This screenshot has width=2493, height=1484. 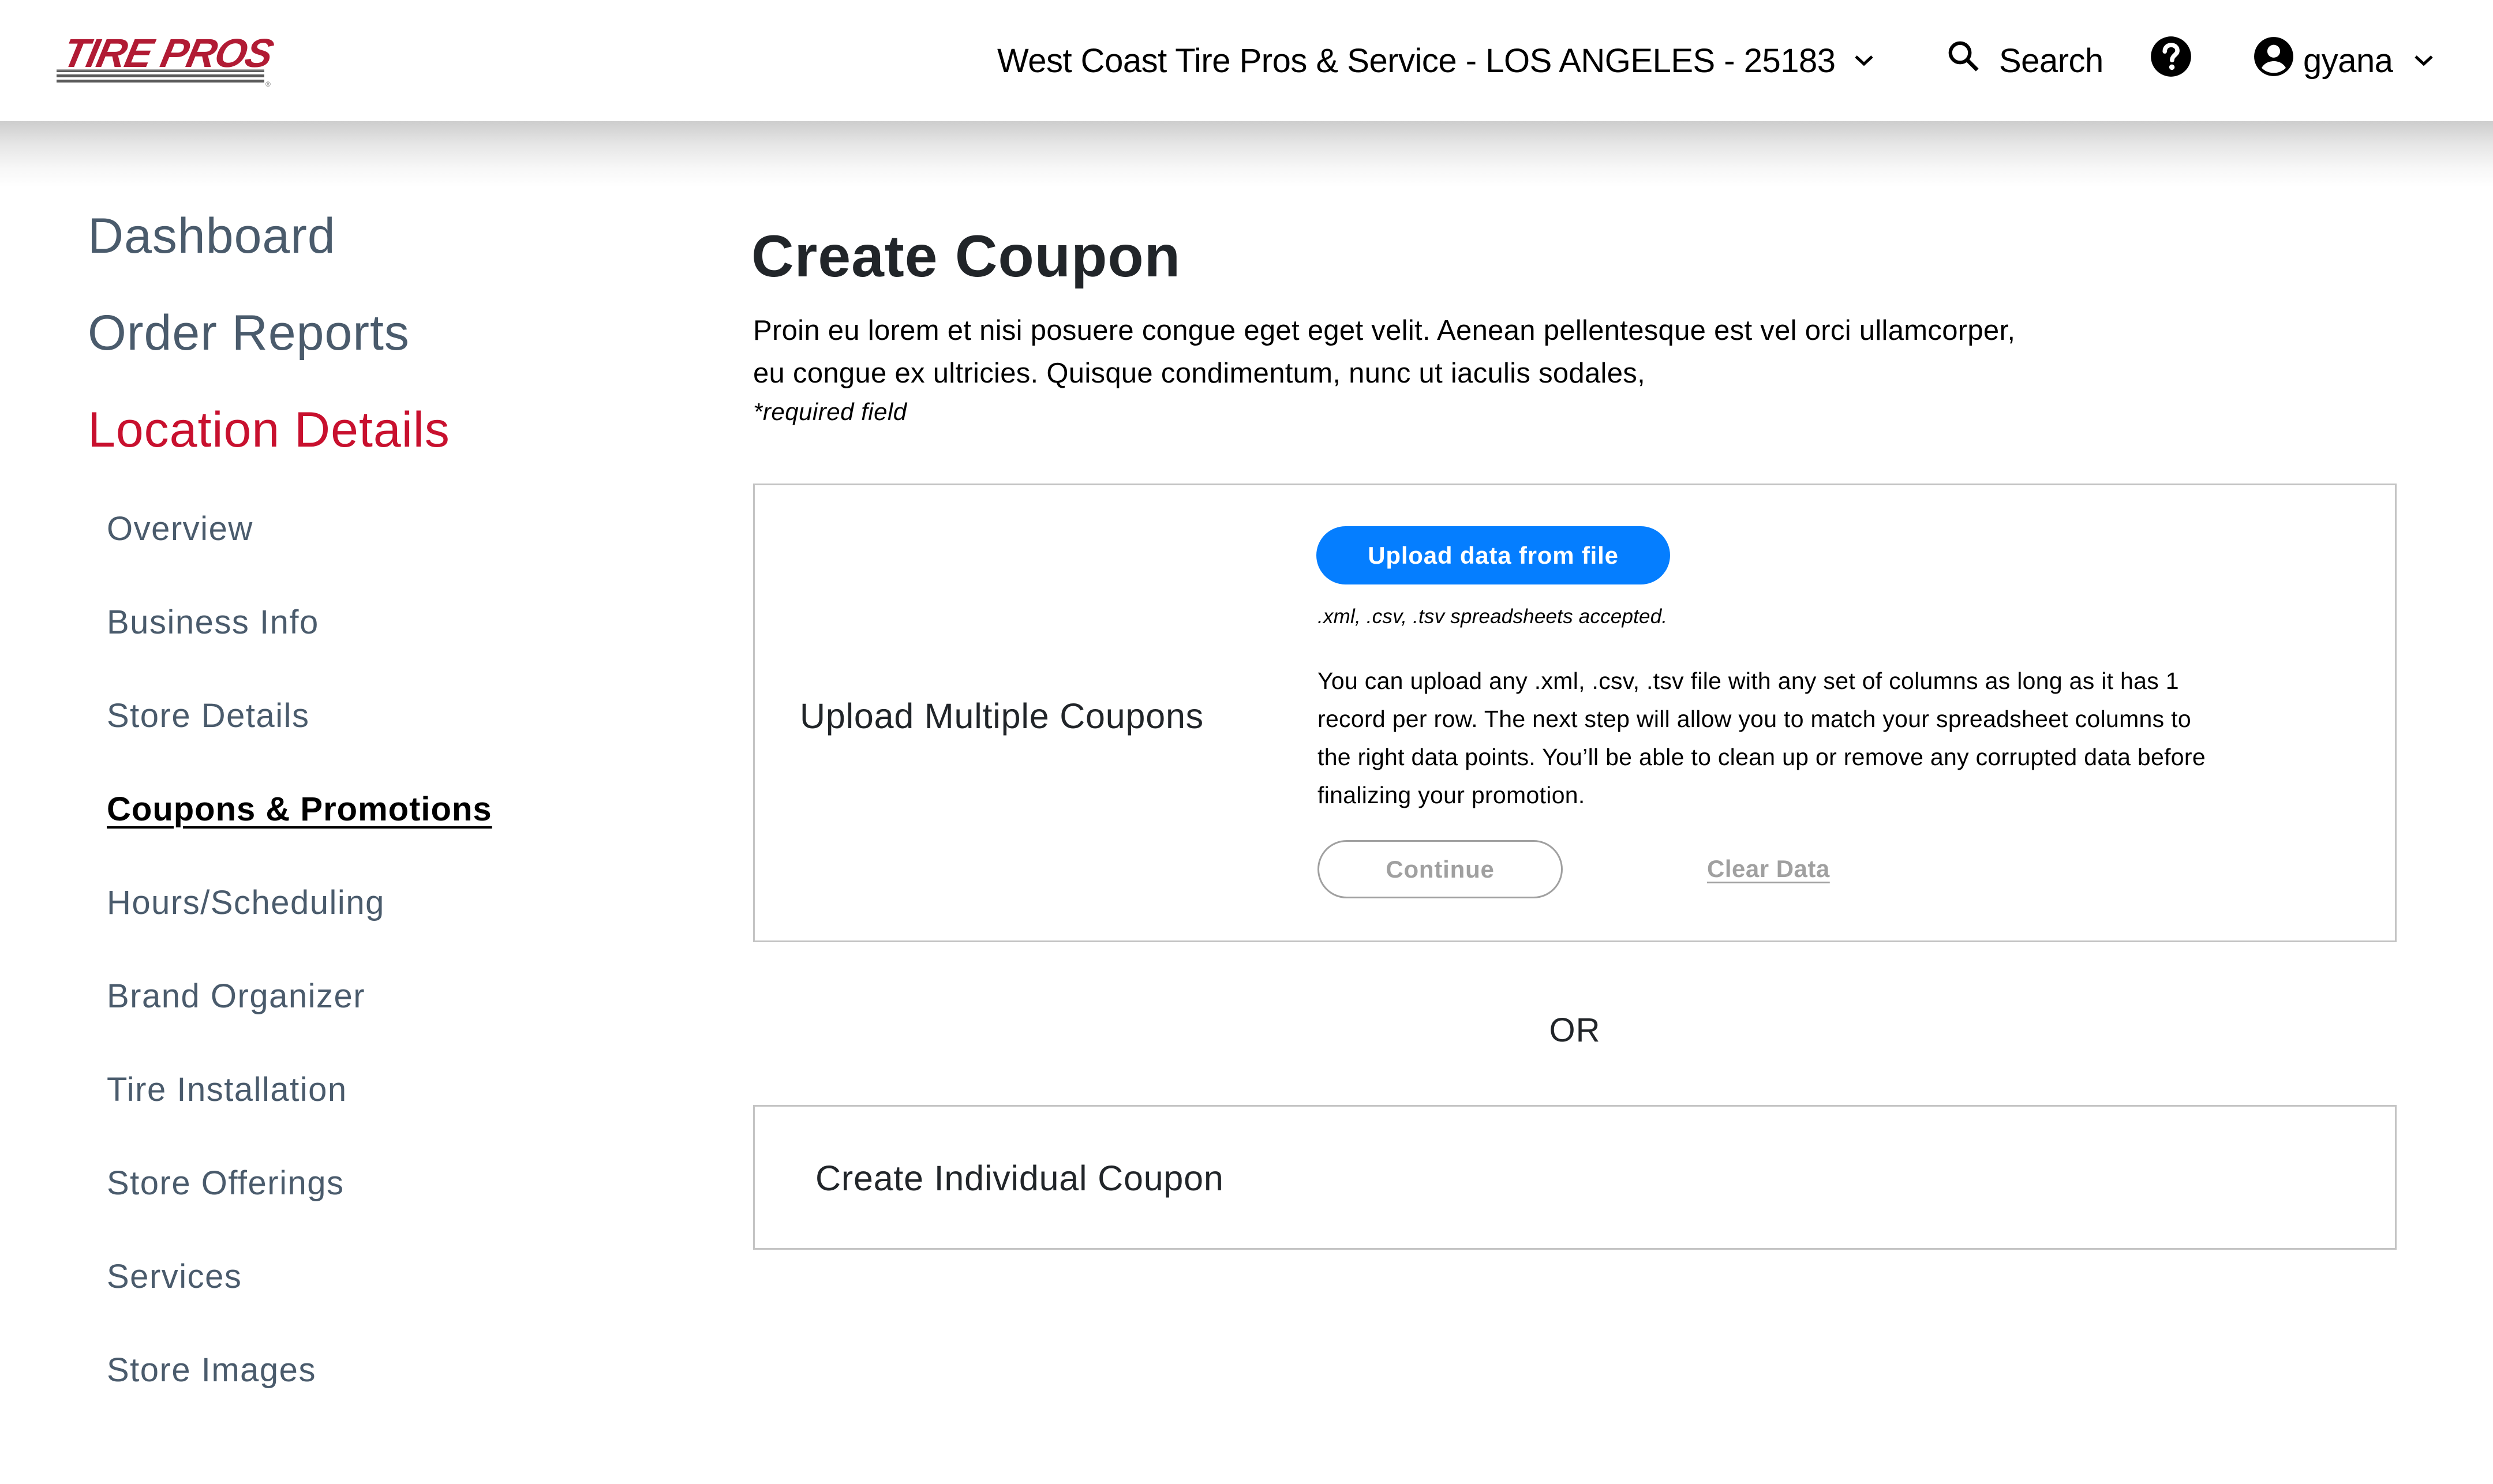 I want to click on sidebar-subitem-hours-scheduling: Hours/Scheduling, so click(x=246, y=903).